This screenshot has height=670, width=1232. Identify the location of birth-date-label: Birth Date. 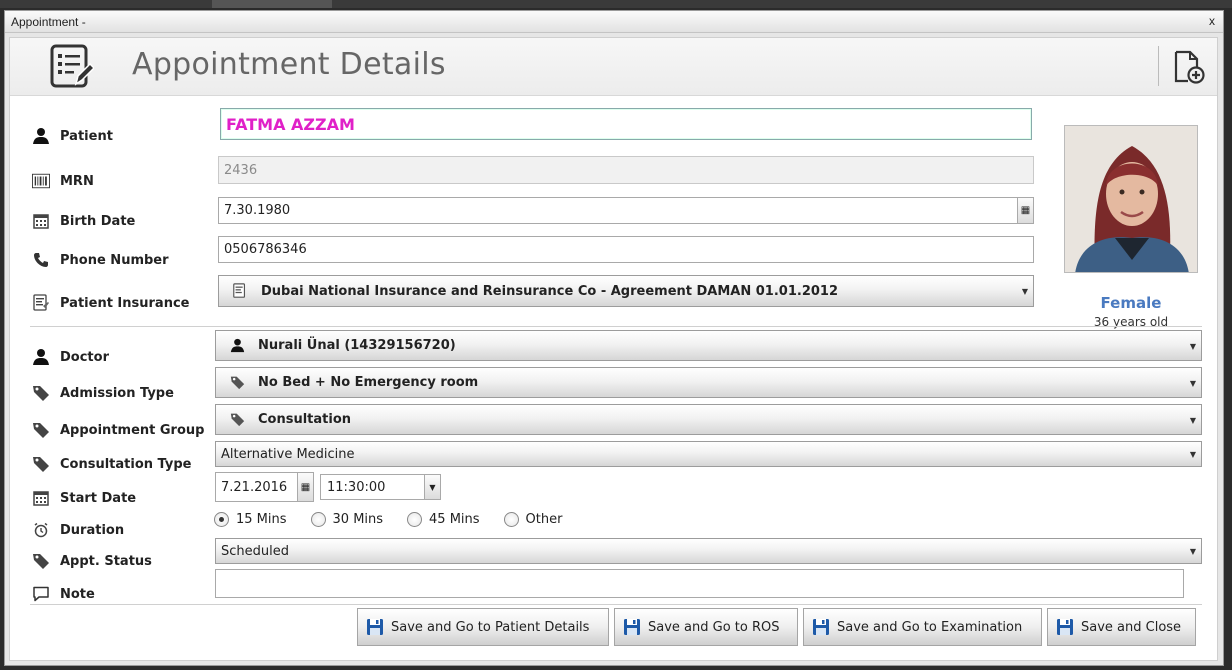
(83, 221).